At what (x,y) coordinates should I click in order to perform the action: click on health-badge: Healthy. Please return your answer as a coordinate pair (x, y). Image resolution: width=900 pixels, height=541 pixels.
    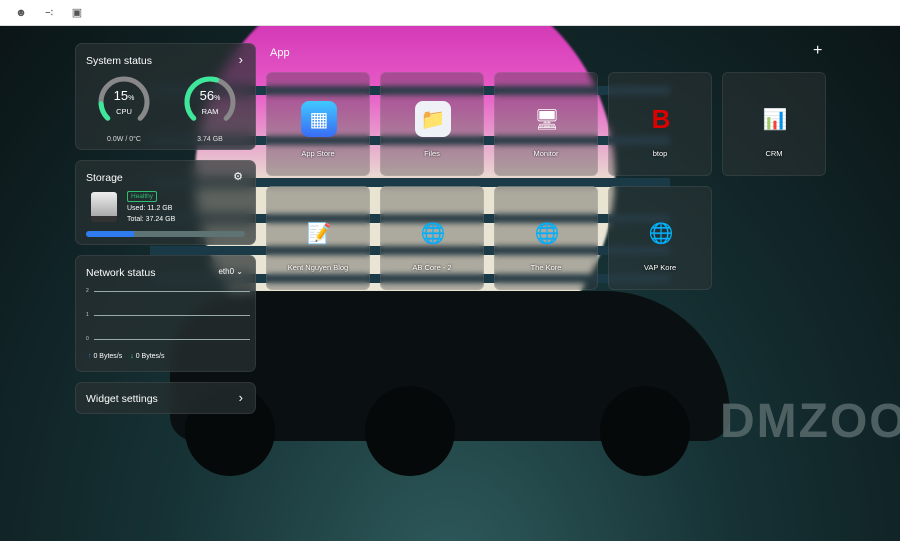
    Looking at the image, I should click on (142, 196).